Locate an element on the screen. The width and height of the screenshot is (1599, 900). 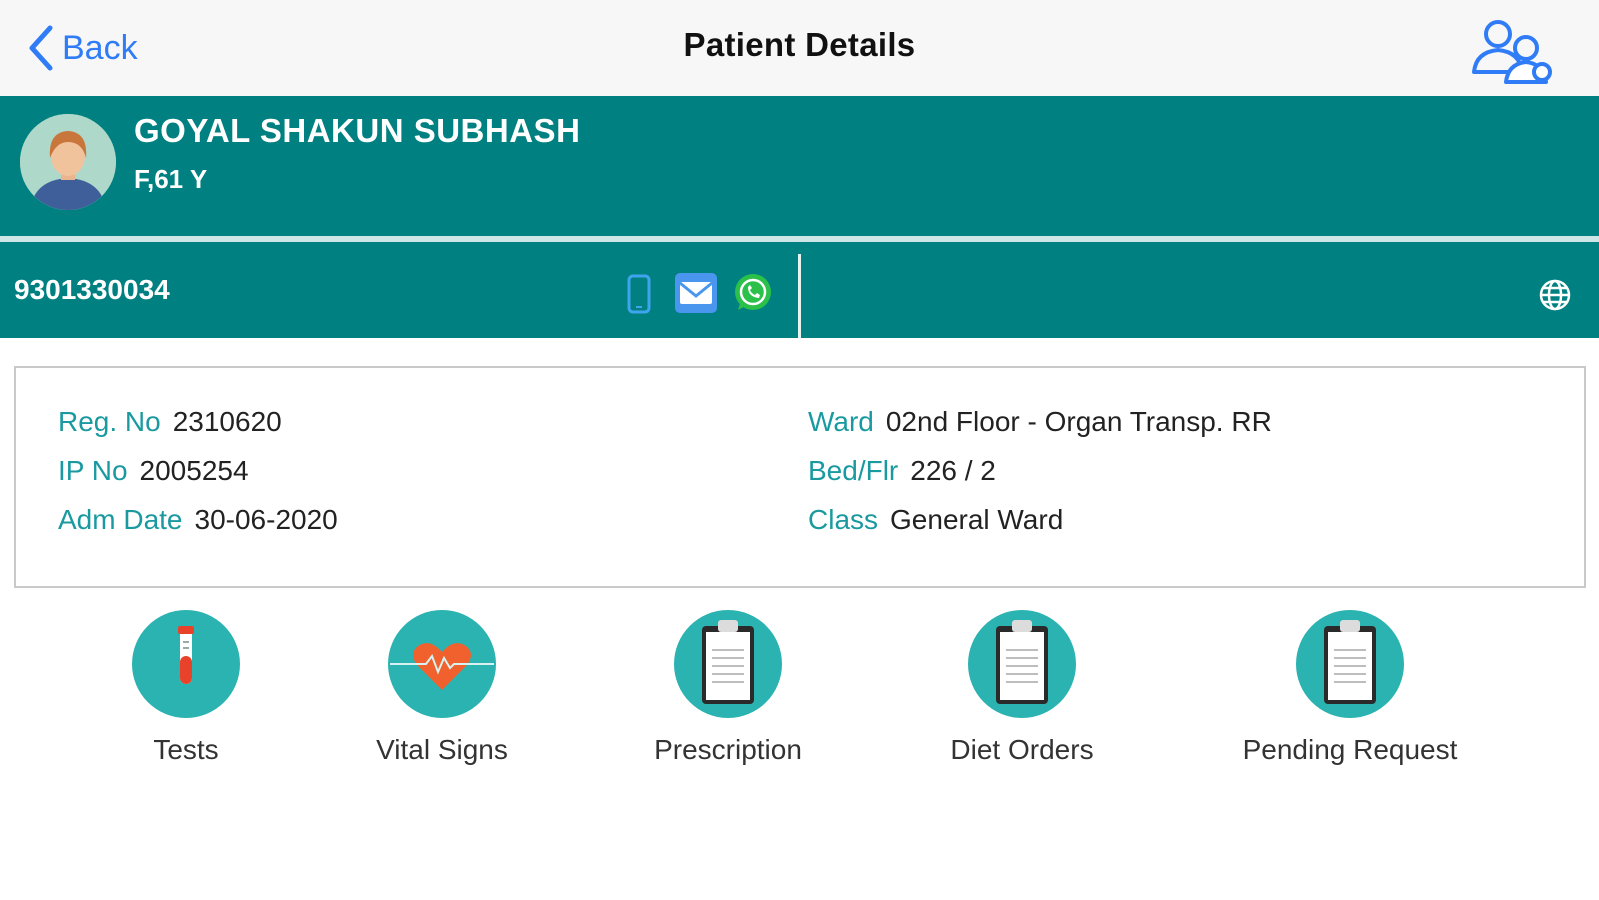
whatsapp-icon is located at coordinates (753, 295).